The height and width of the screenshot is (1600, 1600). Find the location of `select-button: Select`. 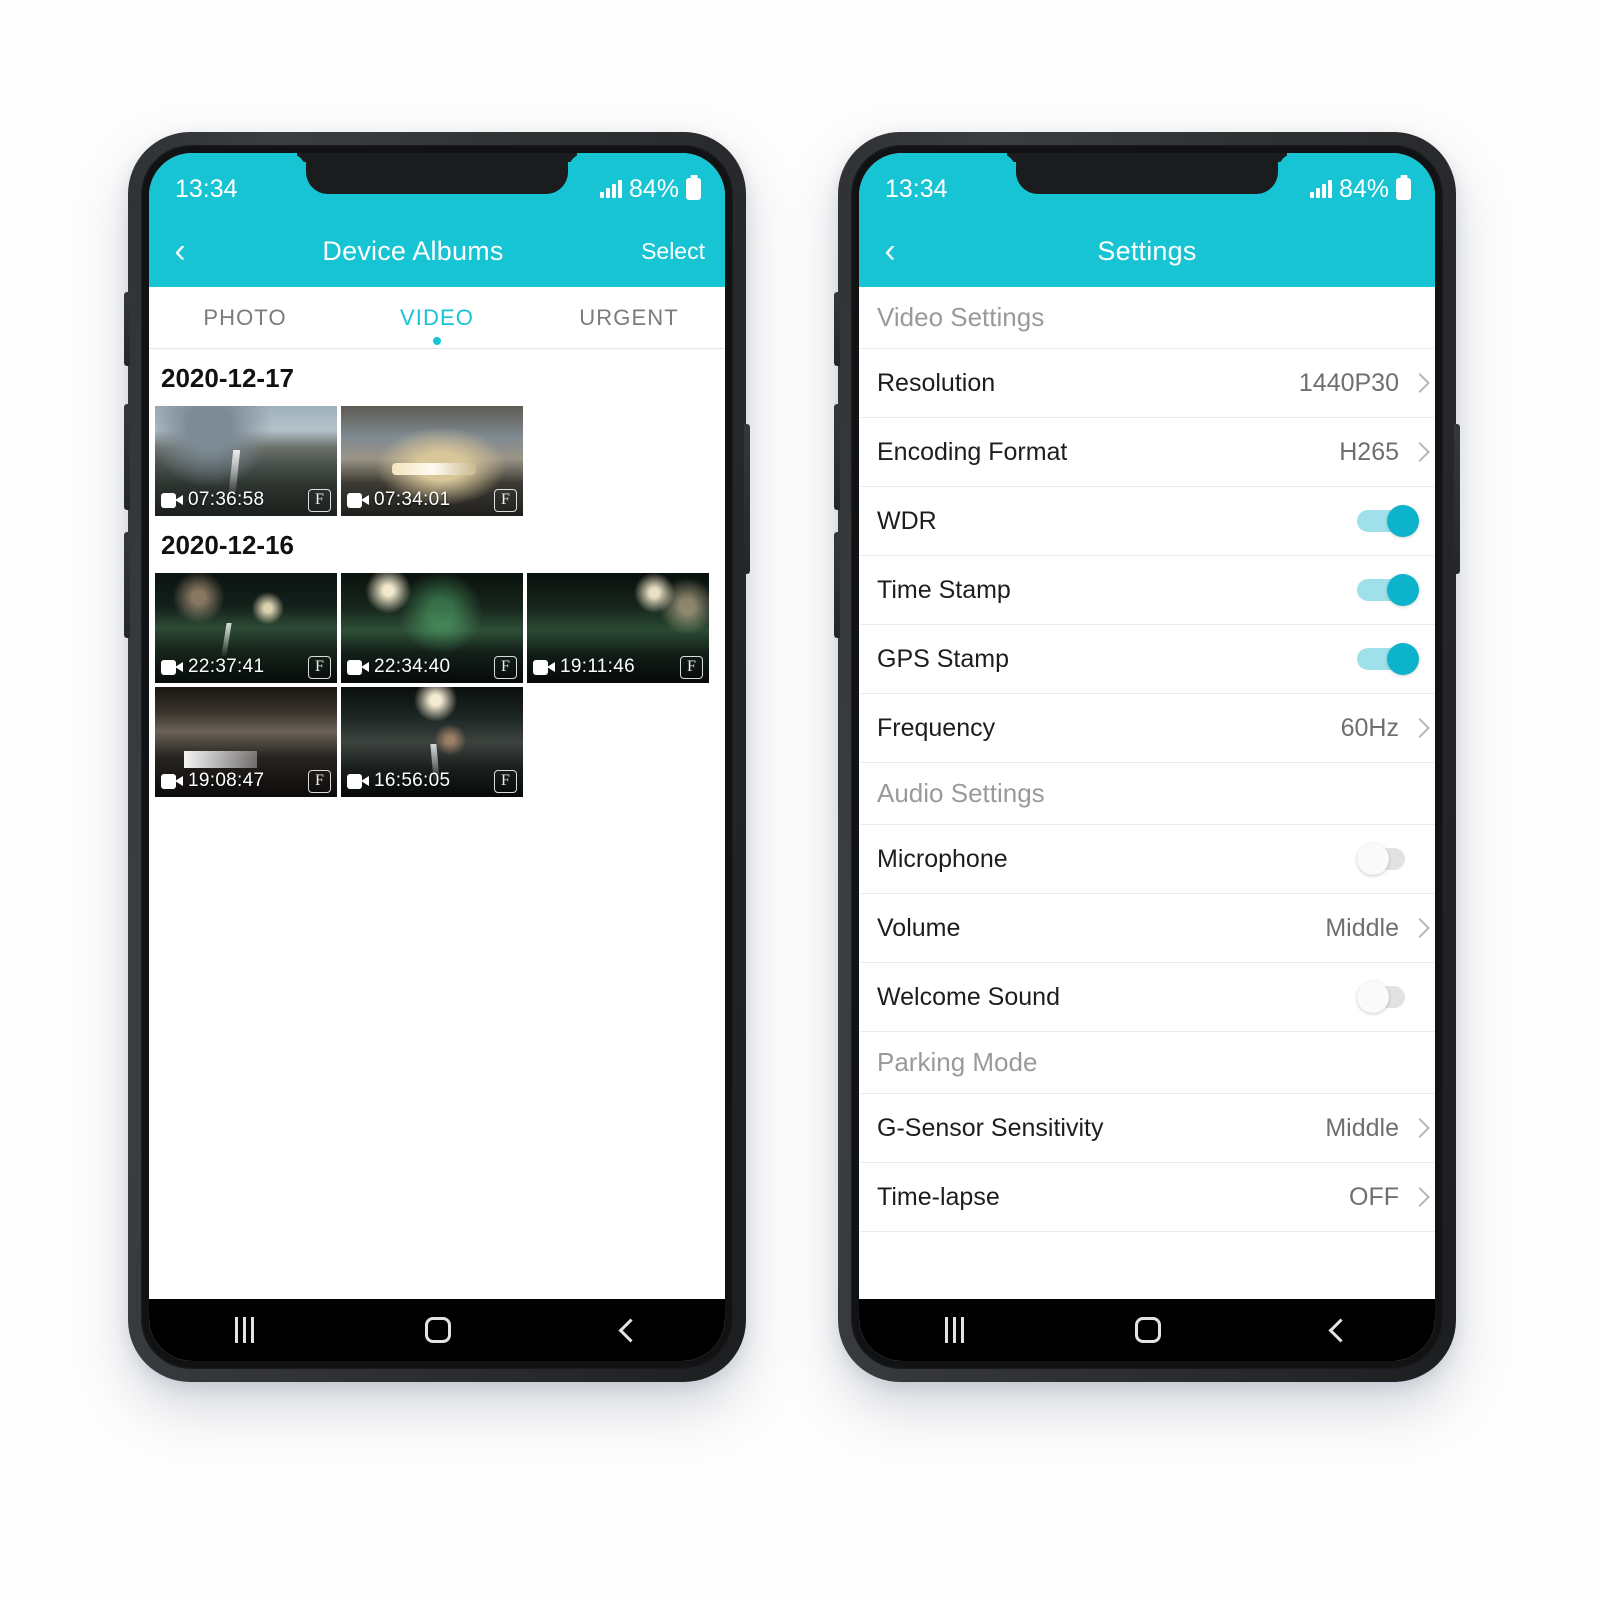

select-button: Select is located at coordinates (670, 251).